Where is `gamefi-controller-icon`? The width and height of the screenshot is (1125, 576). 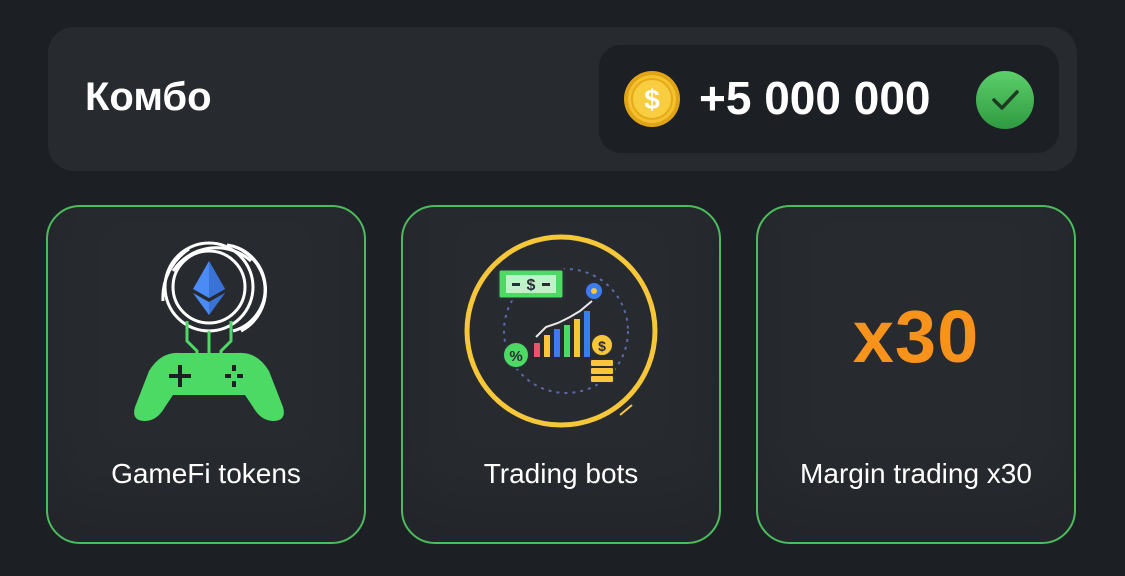 gamefi-controller-icon is located at coordinates (209, 331).